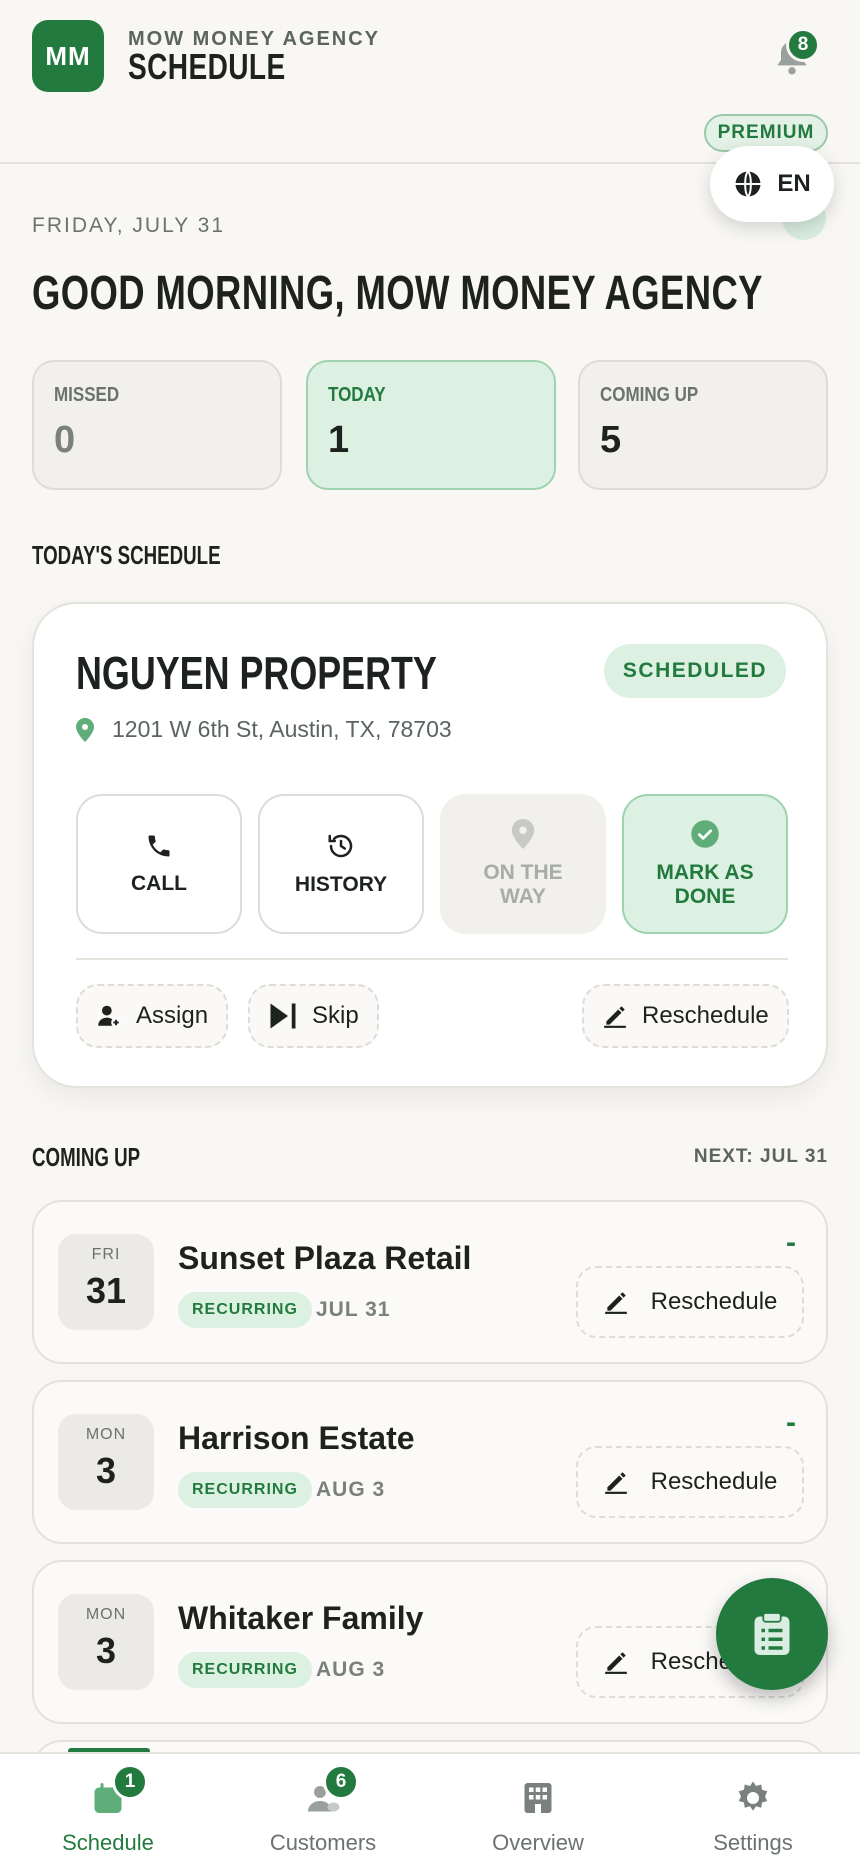 The height and width of the screenshot is (1864, 860). What do you see at coordinates (538, 1798) in the screenshot?
I see `building-icon` at bounding box center [538, 1798].